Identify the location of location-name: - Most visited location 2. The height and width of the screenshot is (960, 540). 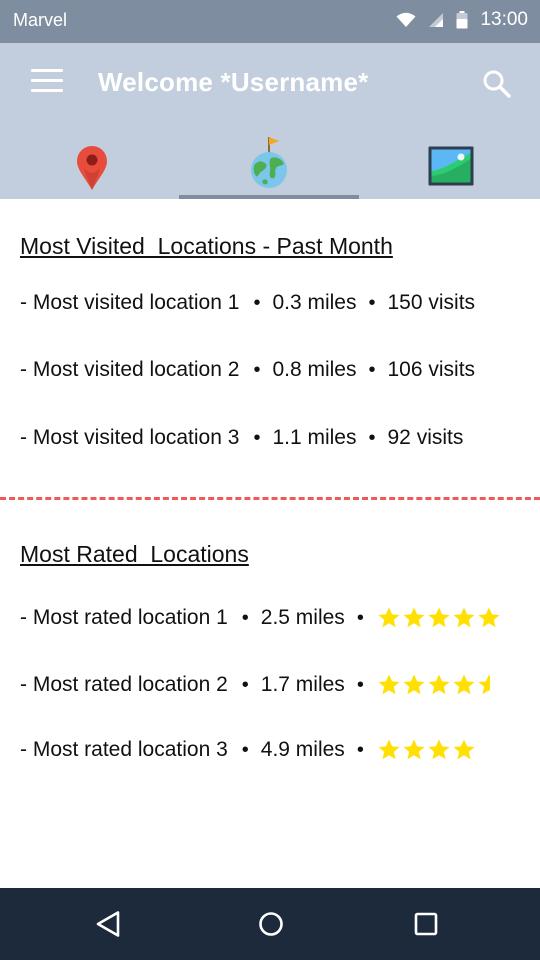
(130, 369).